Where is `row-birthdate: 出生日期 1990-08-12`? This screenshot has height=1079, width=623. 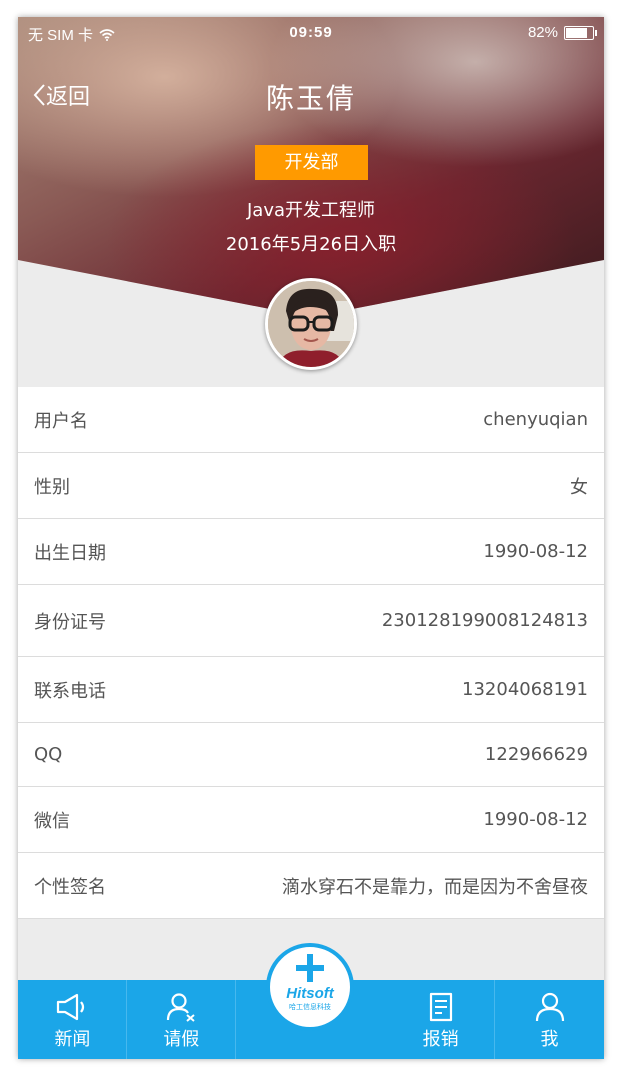
row-birthdate: 出生日期 1990-08-12 is located at coordinates (311, 552).